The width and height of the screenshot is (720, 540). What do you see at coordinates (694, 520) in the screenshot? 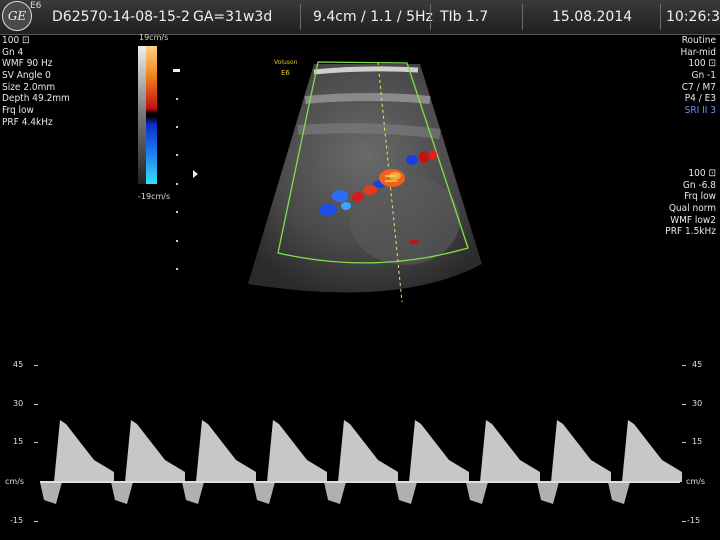
I see `scale-neg15-right: -15` at bounding box center [694, 520].